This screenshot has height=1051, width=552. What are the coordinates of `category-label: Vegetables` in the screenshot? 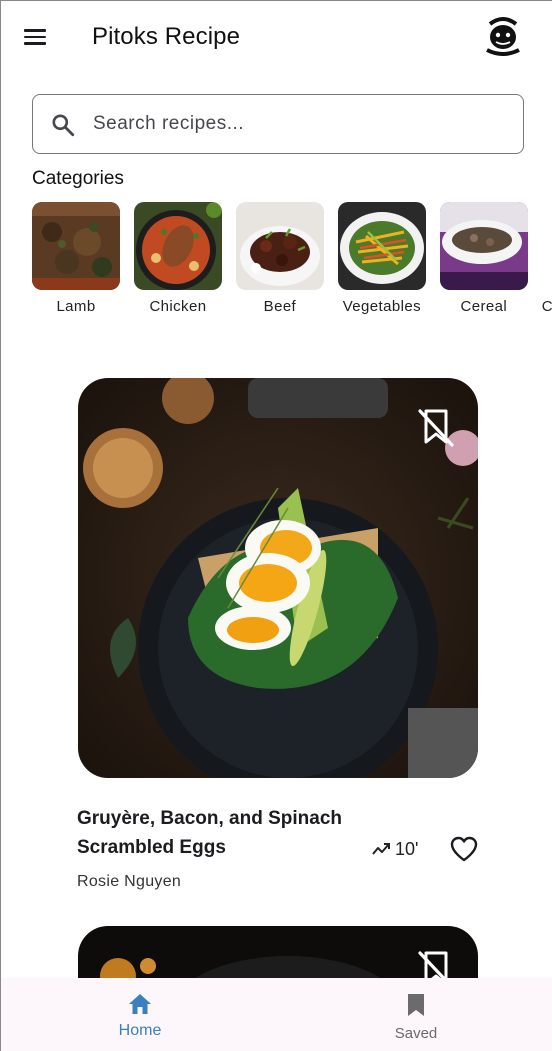 It's located at (381, 306).